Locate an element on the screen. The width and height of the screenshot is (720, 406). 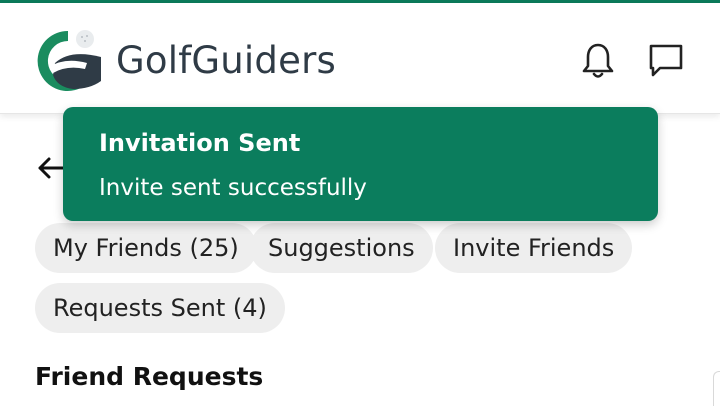
golfguiders-logo-icon is located at coordinates (70, 60).